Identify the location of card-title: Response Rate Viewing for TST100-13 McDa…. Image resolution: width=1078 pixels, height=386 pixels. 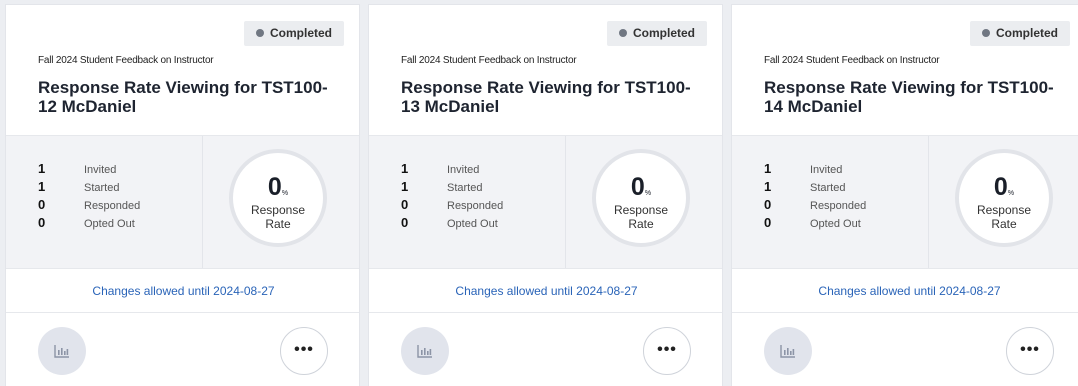
(551, 97).